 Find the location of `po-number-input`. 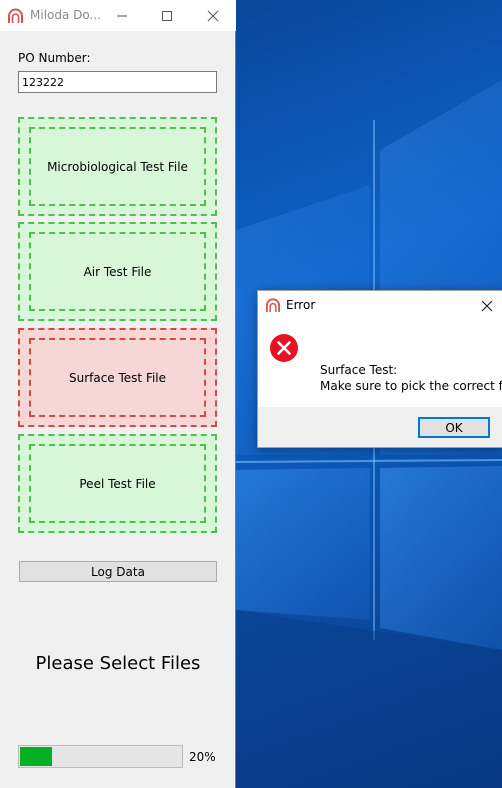

po-number-input is located at coordinates (117, 82).